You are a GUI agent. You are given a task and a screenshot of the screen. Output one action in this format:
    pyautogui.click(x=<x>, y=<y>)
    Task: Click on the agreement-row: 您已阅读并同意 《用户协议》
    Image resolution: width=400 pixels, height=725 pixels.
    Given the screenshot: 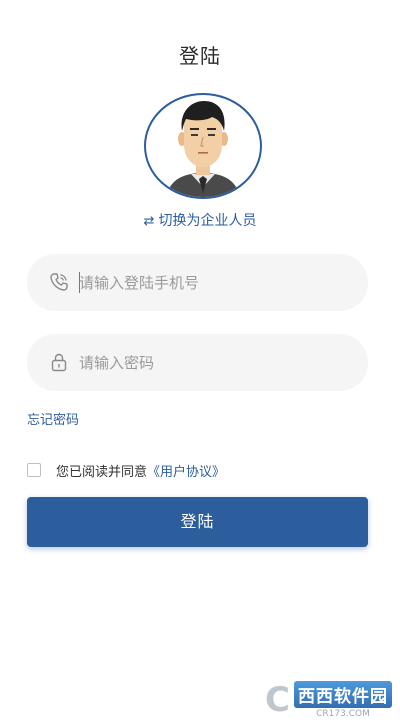 What is the action you would take?
    pyautogui.click(x=126, y=470)
    